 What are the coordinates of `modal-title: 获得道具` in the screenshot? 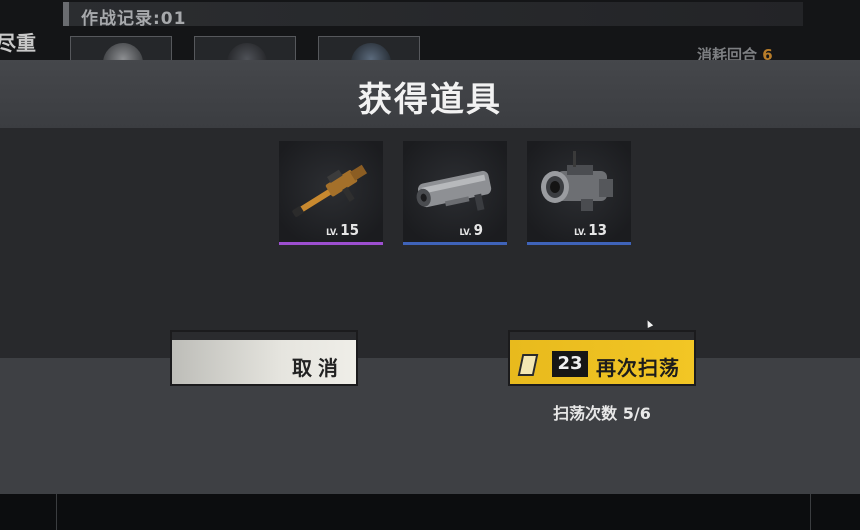 It's located at (430, 100).